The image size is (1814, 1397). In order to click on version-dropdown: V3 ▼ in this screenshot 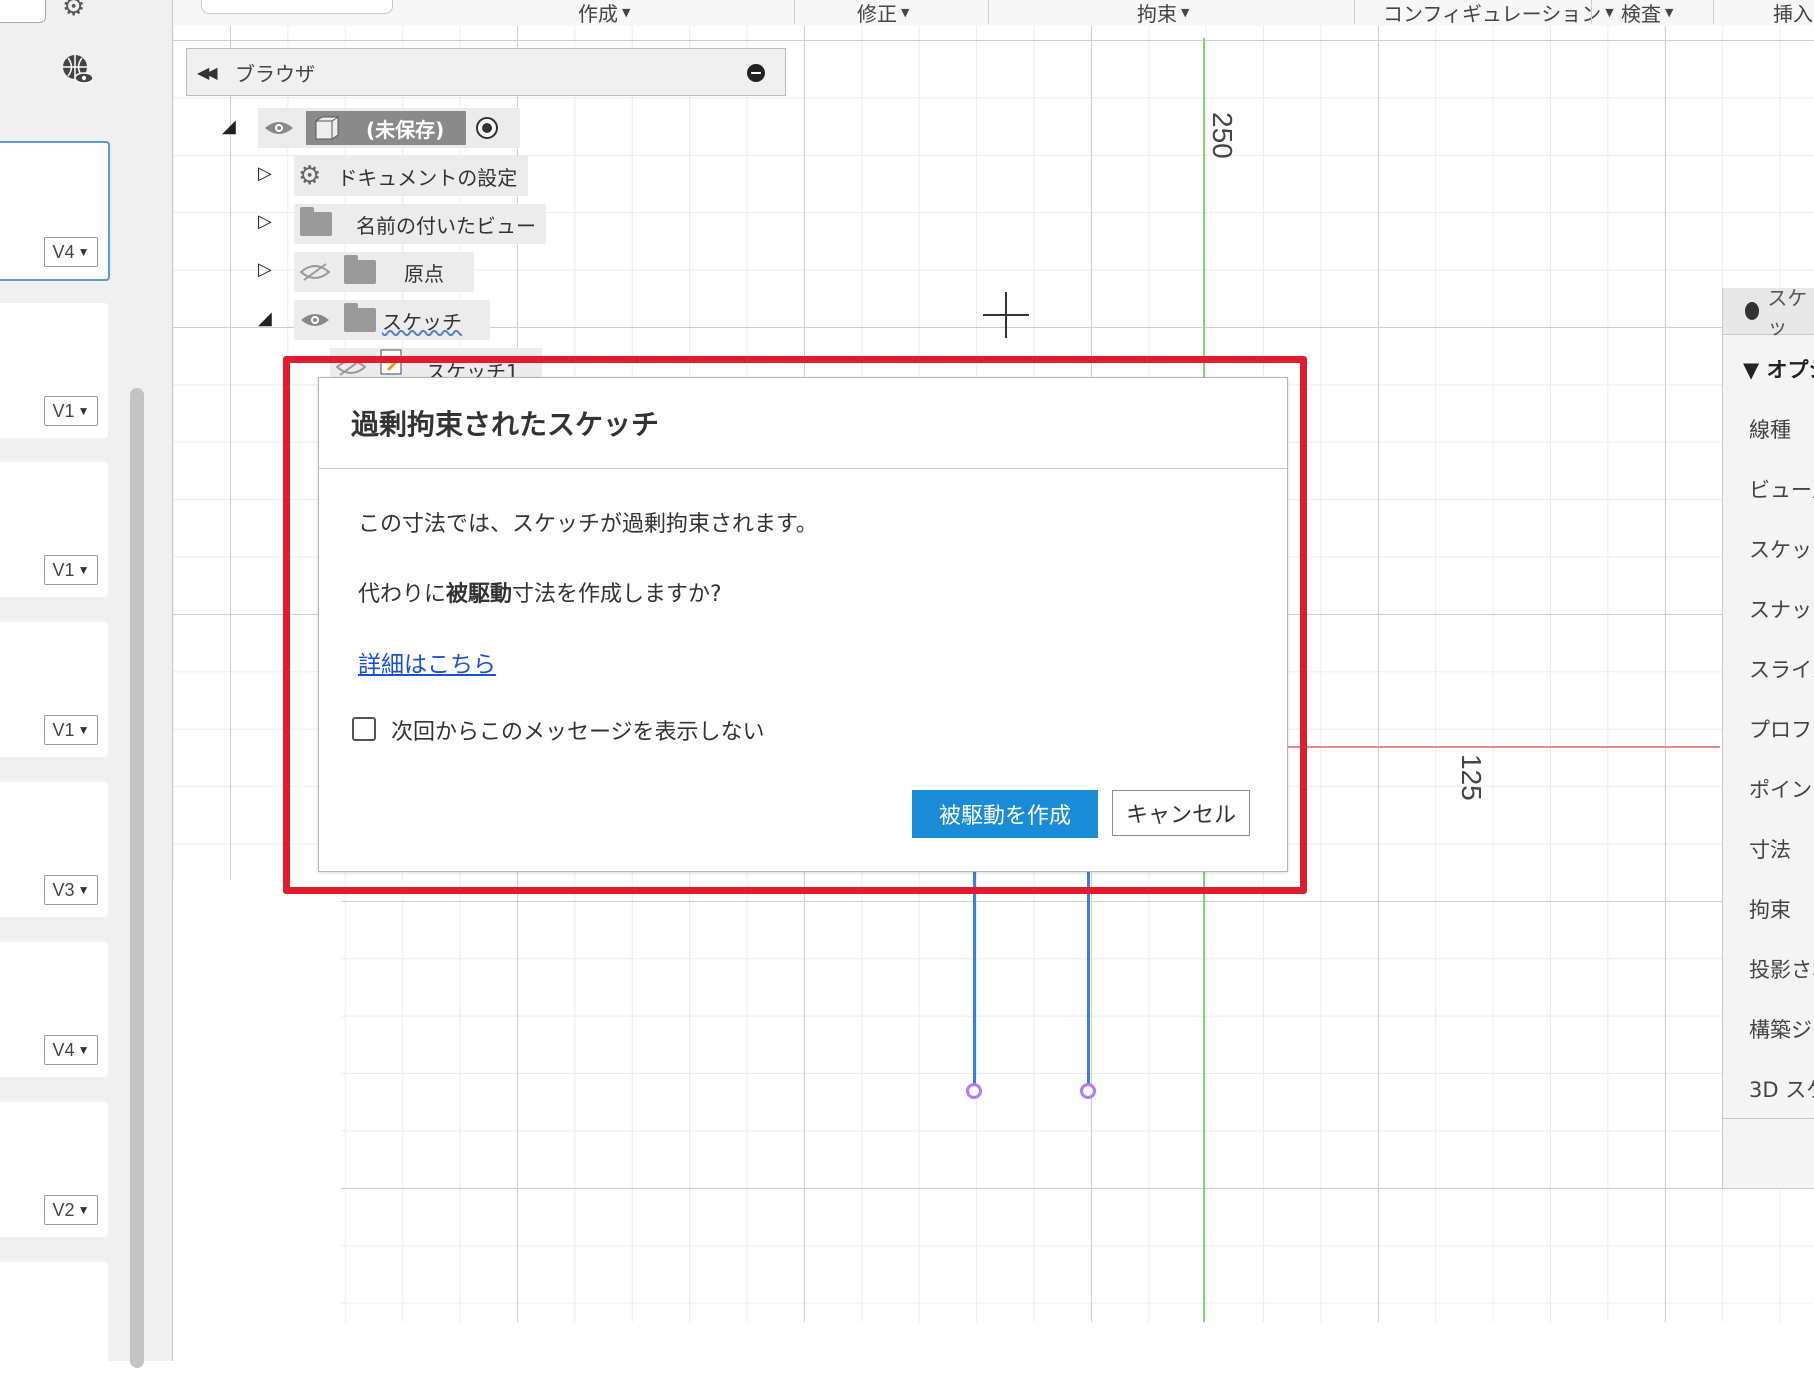, I will do `click(71, 890)`.